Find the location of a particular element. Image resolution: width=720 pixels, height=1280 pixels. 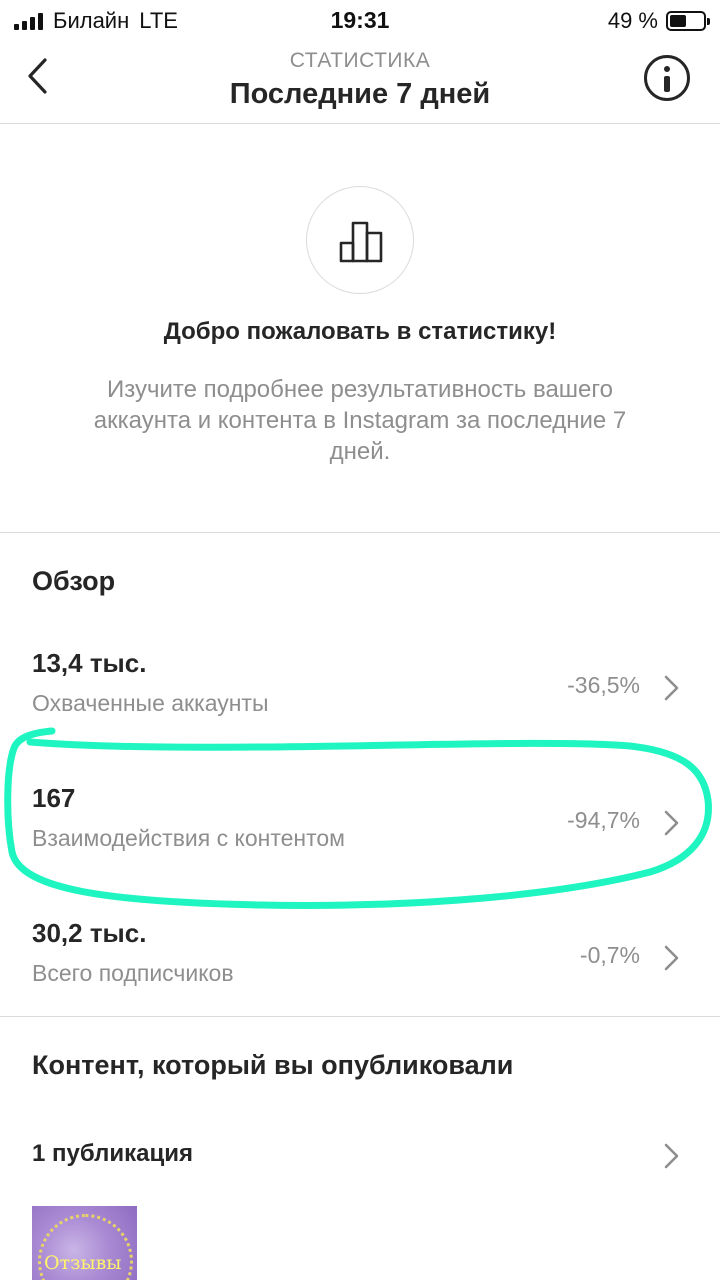

page-subtitle: СТАТИСТИКА is located at coordinates (360, 60).